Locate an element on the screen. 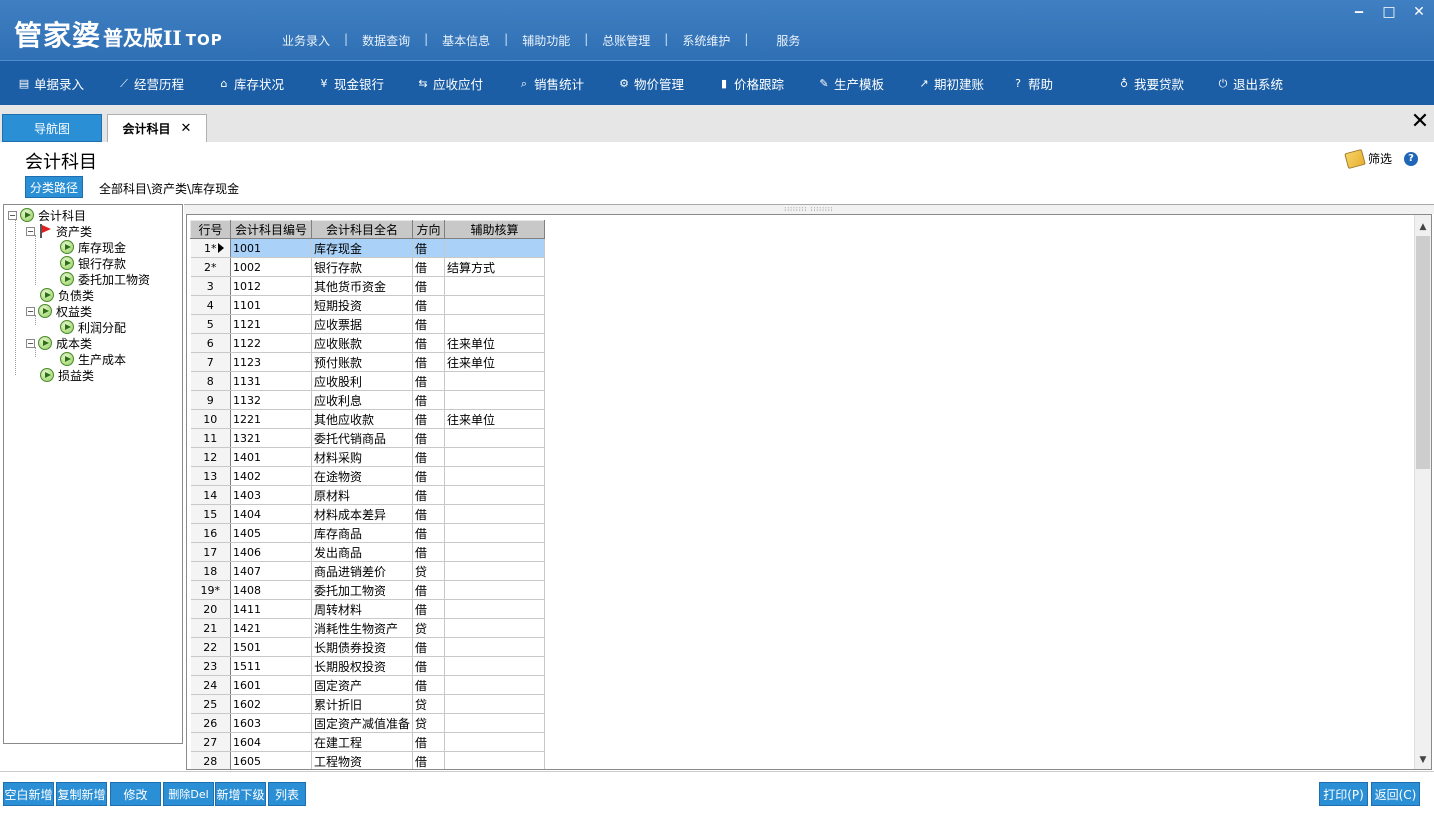 This screenshot has height=813, width=1434. cell-name: 短期投资 is located at coordinates (362, 305).